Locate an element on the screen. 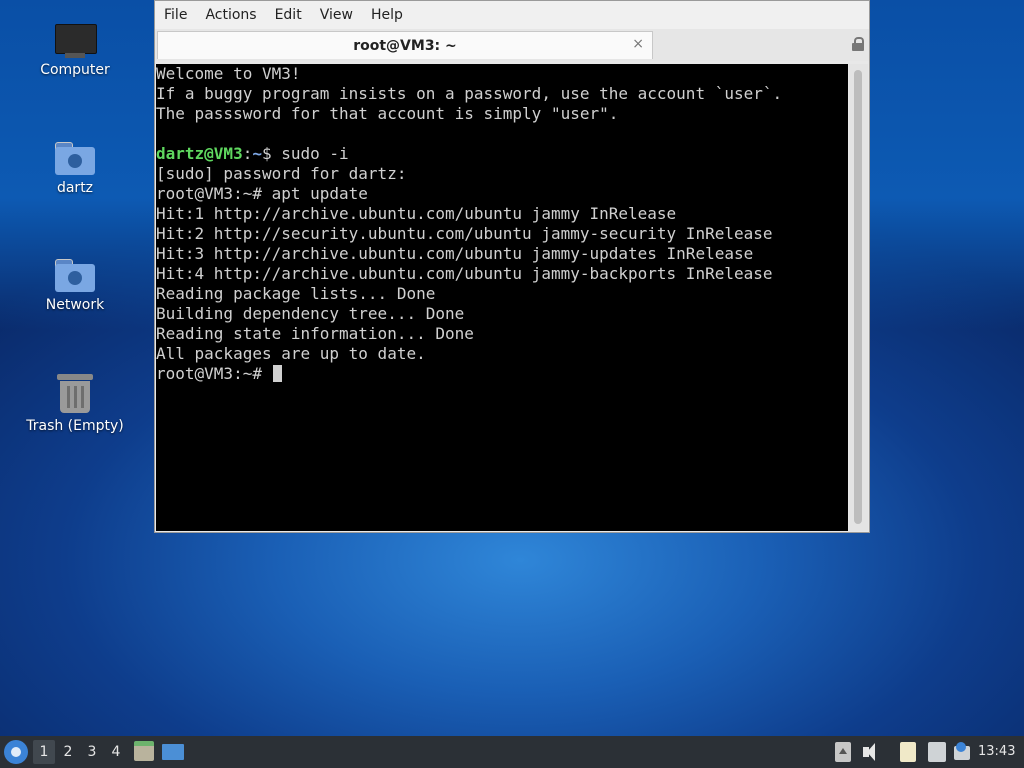 Image resolution: width=1024 pixels, height=768 pixels. menu-help: Help is located at coordinates (387, 15).